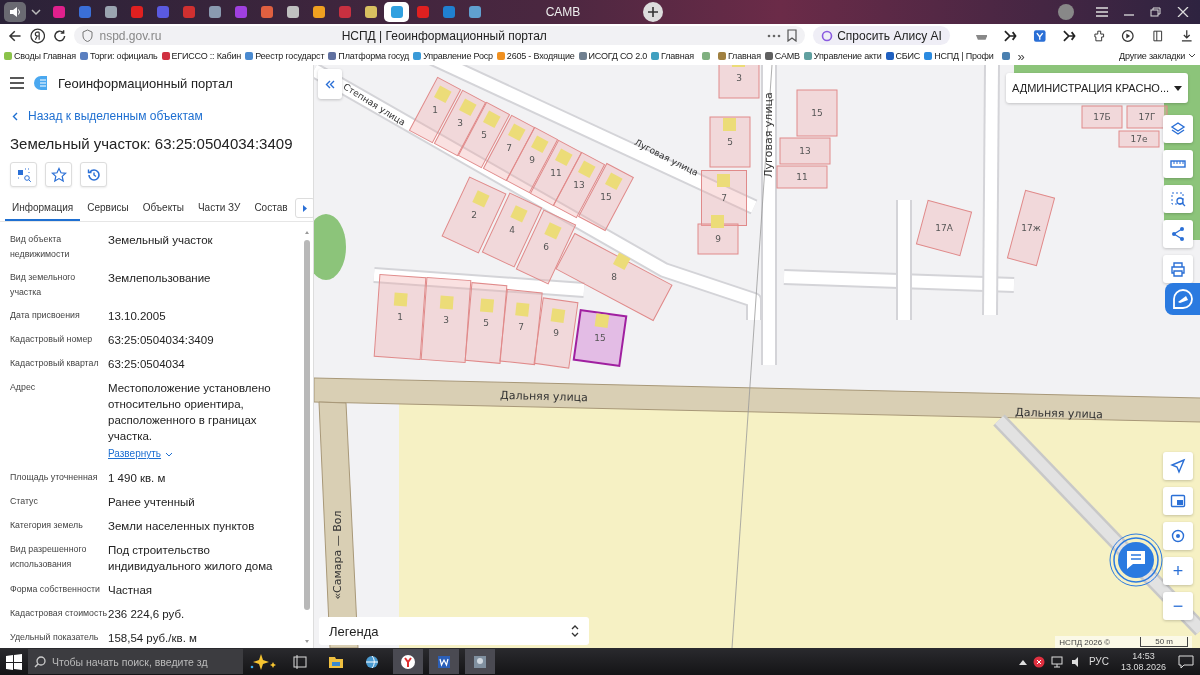  What do you see at coordinates (15, 35) in the screenshot?
I see `back-arrow-icon` at bounding box center [15, 35].